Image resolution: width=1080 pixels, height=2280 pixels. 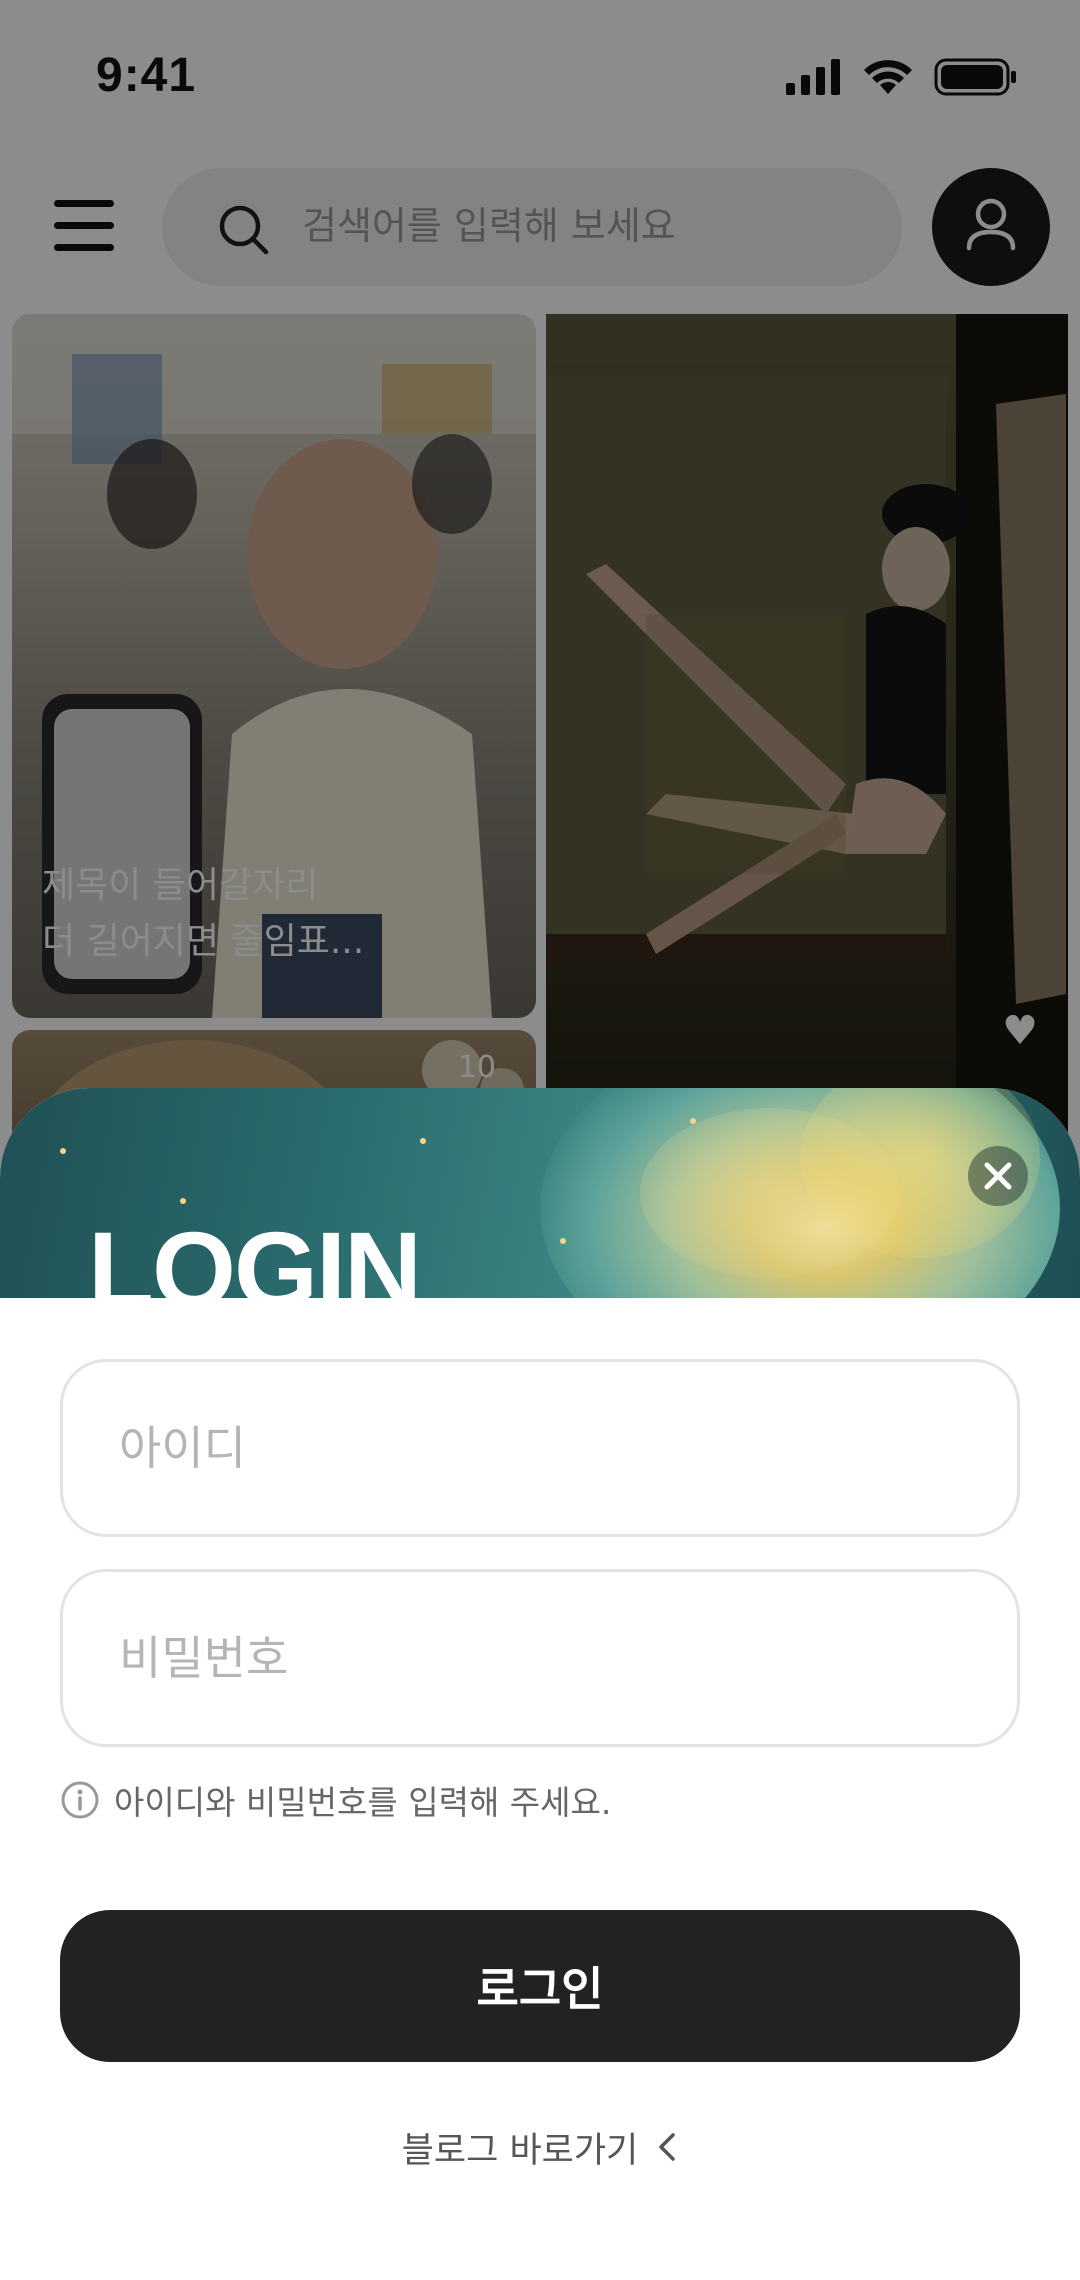 What do you see at coordinates (363, 1802) in the screenshot?
I see `hint-text: 아이디와 비밀번호를 입력해 주세요.` at bounding box center [363, 1802].